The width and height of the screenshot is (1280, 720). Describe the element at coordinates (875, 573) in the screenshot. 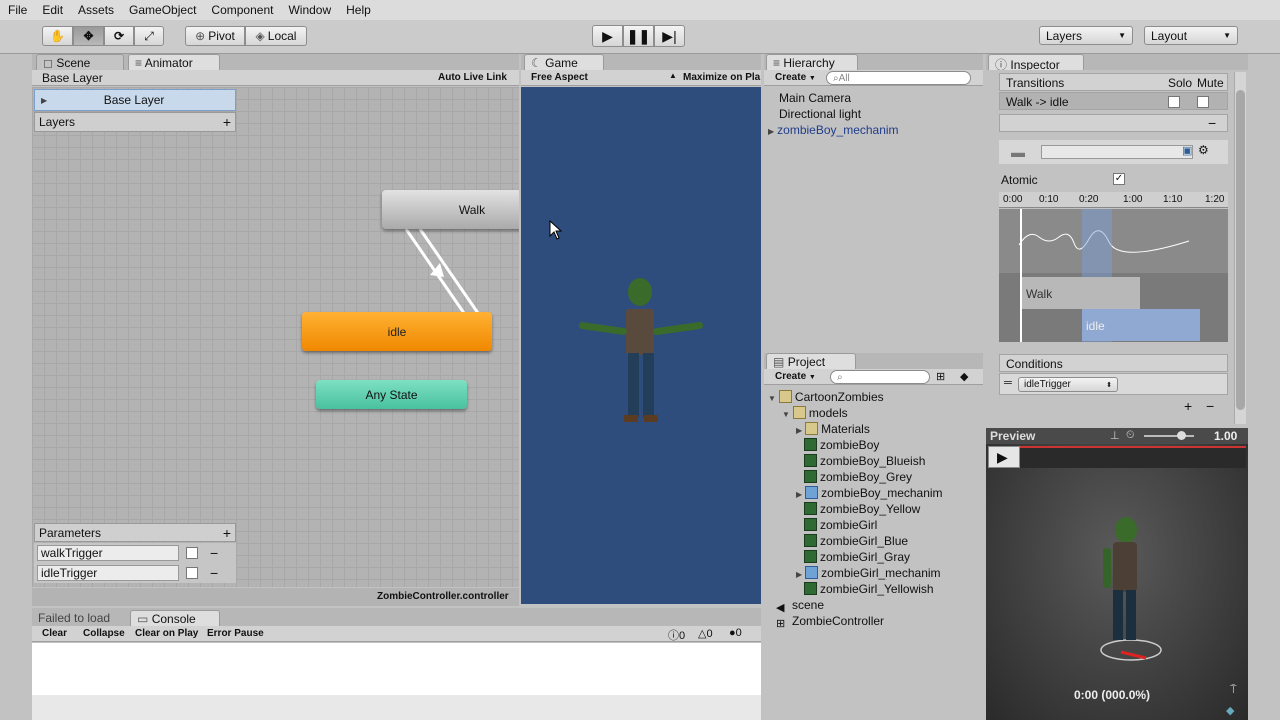

I see `project-item: ▶ zombieGirl_mechanim` at that location.